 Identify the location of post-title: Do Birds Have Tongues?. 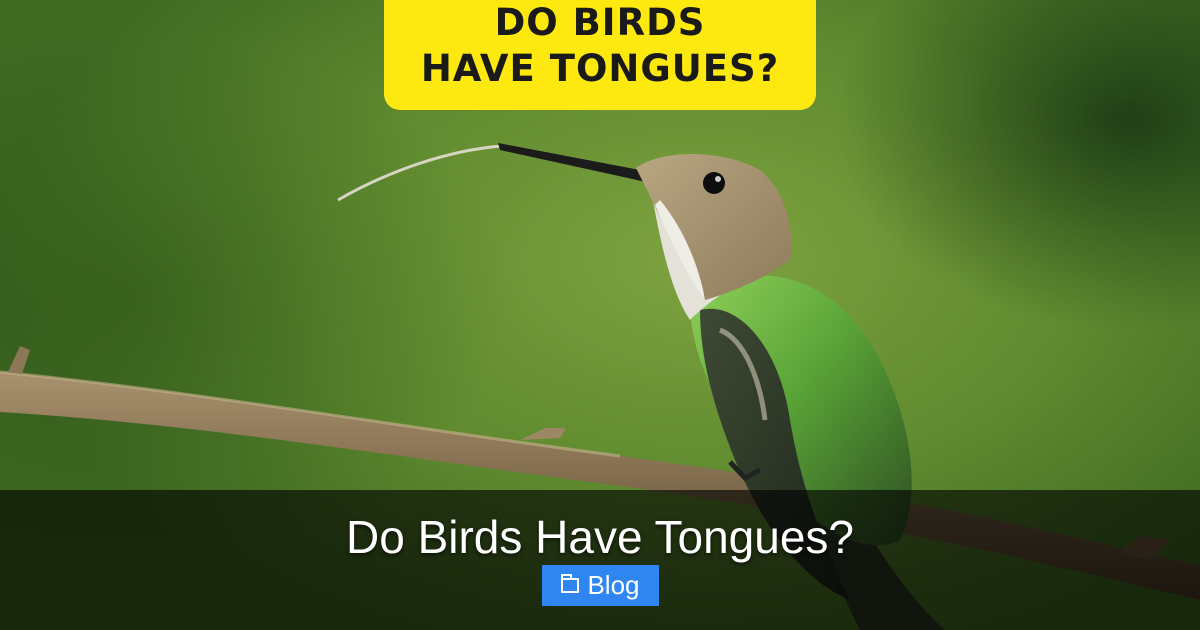
(600, 537).